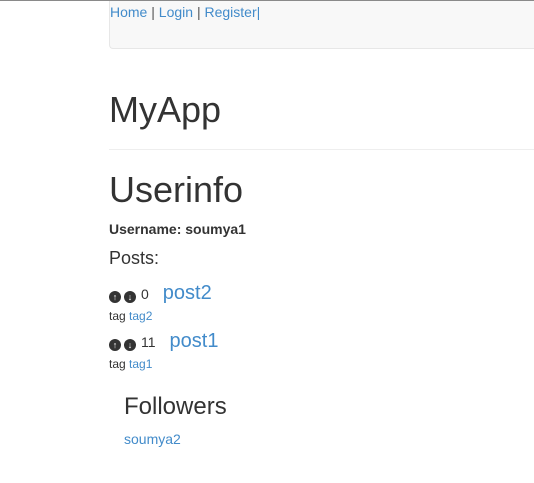 Image resolution: width=534 pixels, height=483 pixels. I want to click on nav-register-link: Register|, so click(232, 12).